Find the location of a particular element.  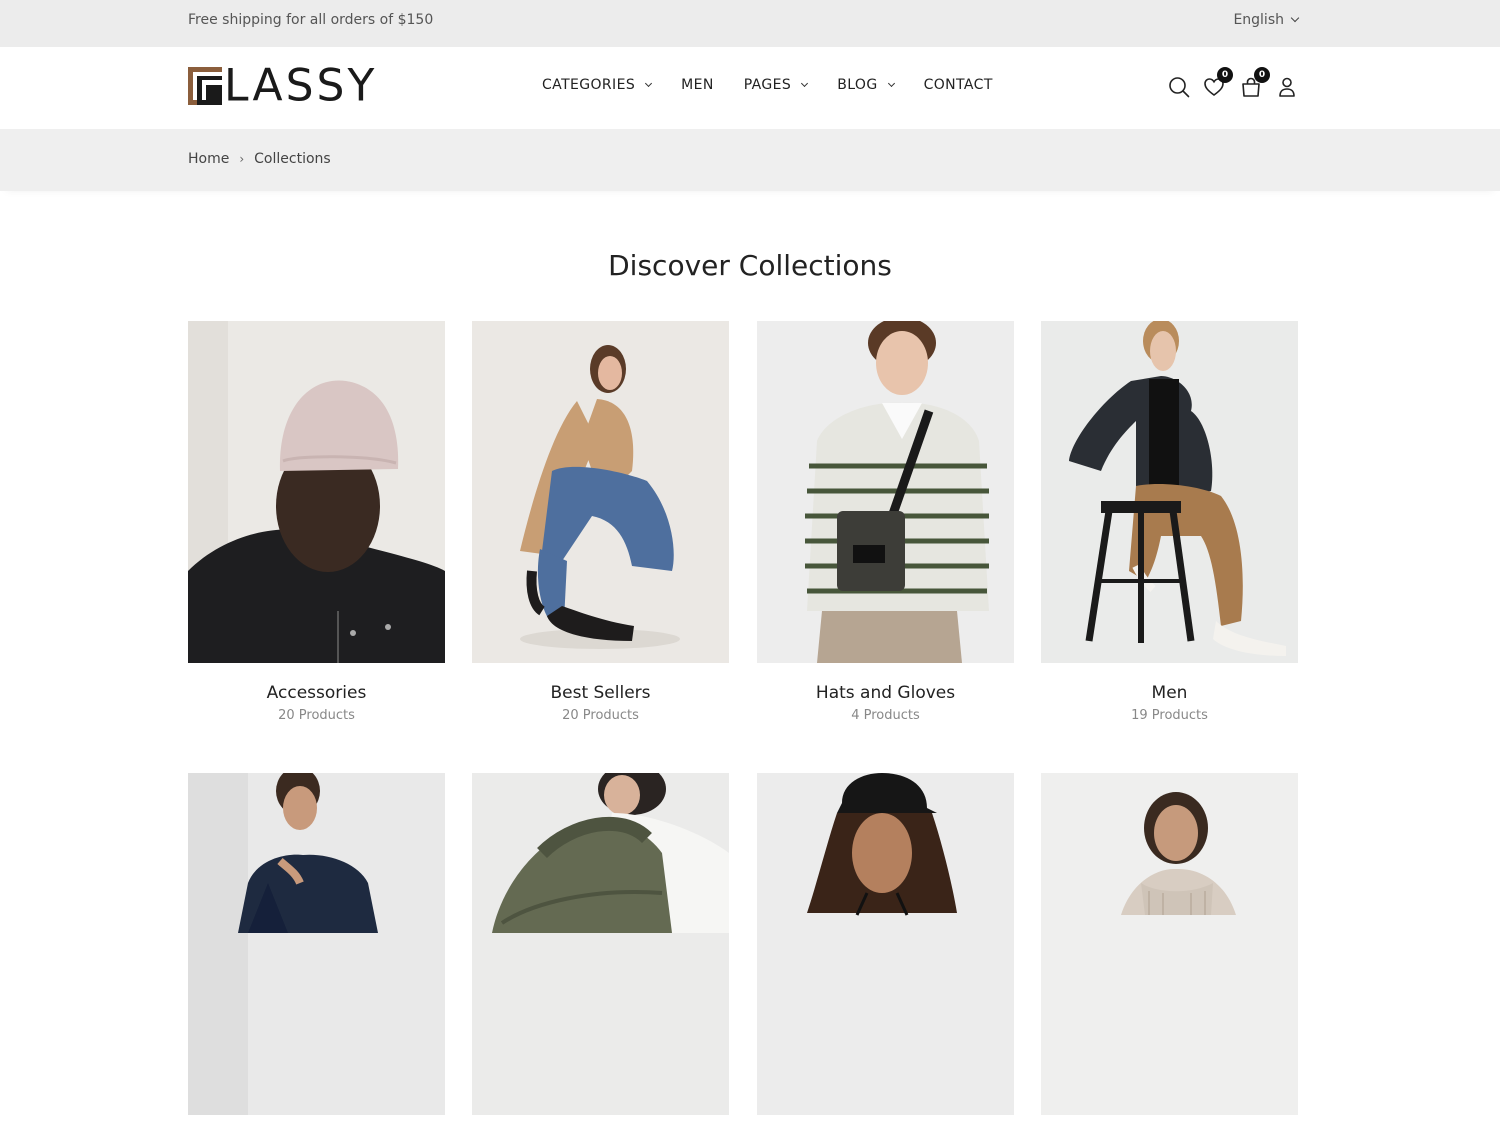

breadcrumb-home-link: Home is located at coordinates (208, 159).